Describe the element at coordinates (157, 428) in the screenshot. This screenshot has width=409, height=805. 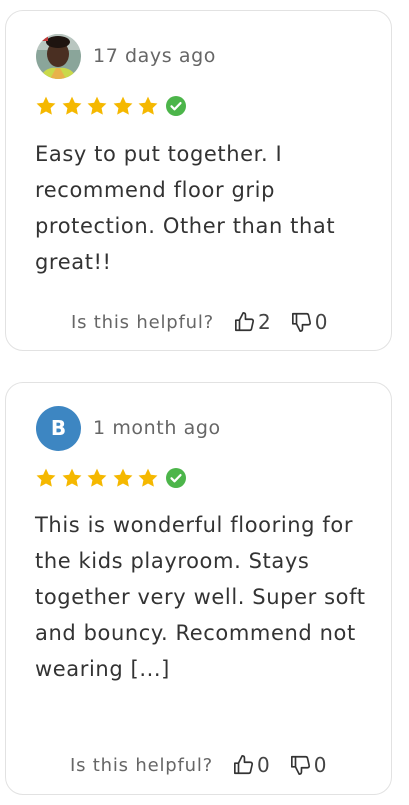
I see `review-time: 1 month ago` at that location.